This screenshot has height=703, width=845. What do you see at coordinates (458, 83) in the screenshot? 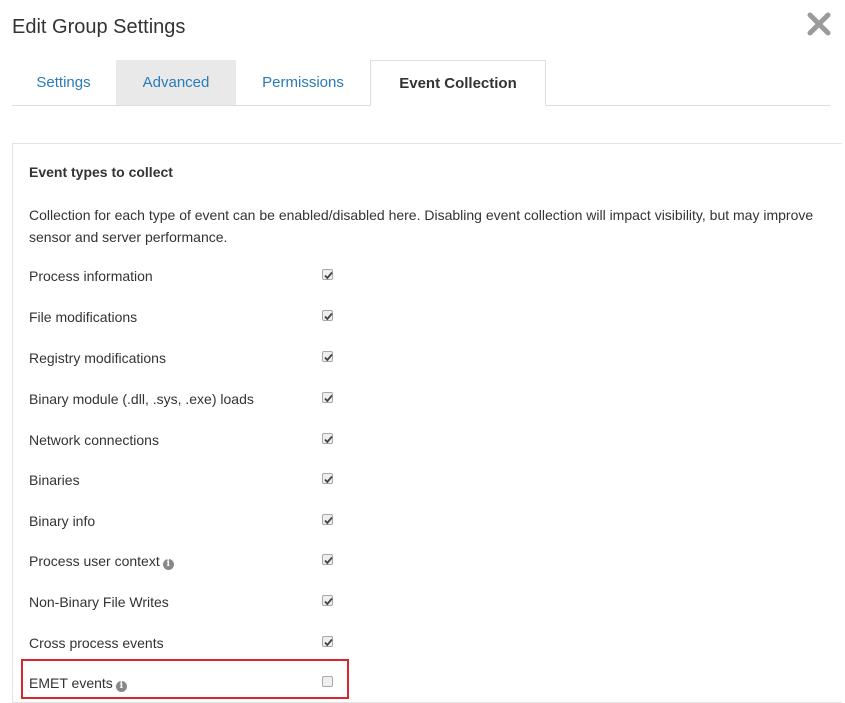
I see `tab-event-collection: Event Collection` at bounding box center [458, 83].